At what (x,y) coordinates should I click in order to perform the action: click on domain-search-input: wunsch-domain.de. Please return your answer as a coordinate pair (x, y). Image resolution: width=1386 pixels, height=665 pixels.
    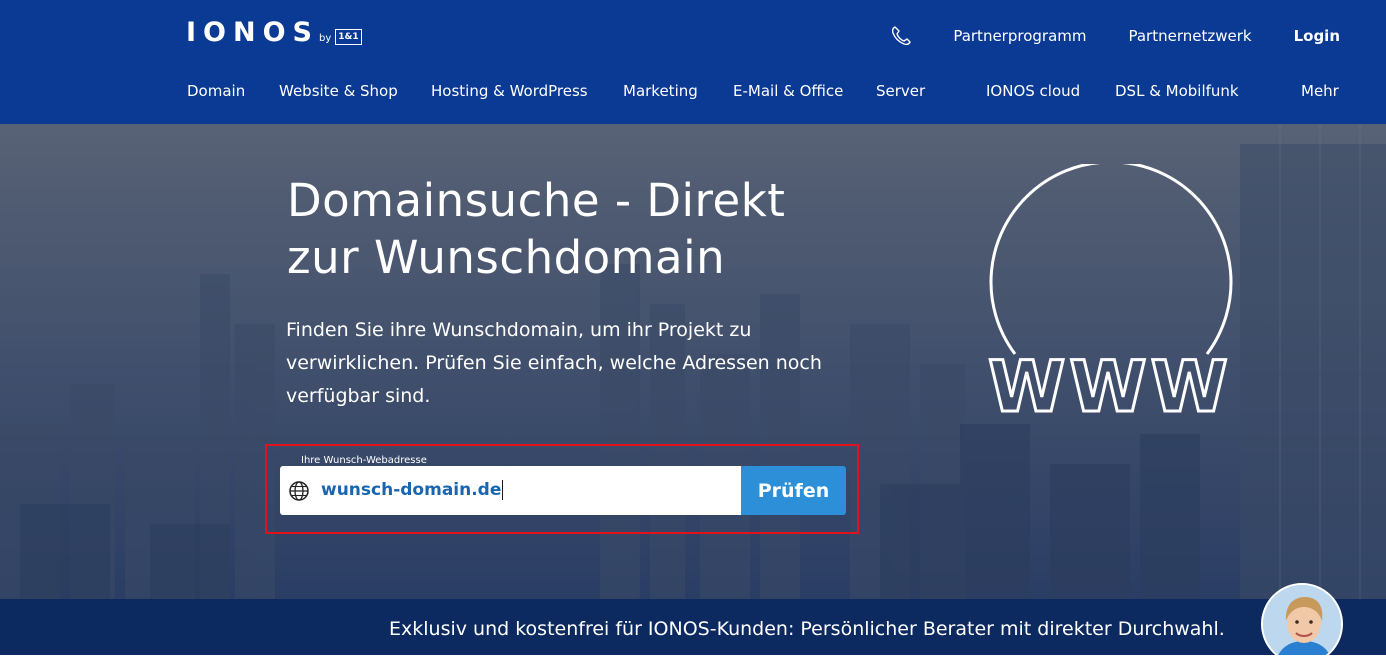
    Looking at the image, I should click on (511, 490).